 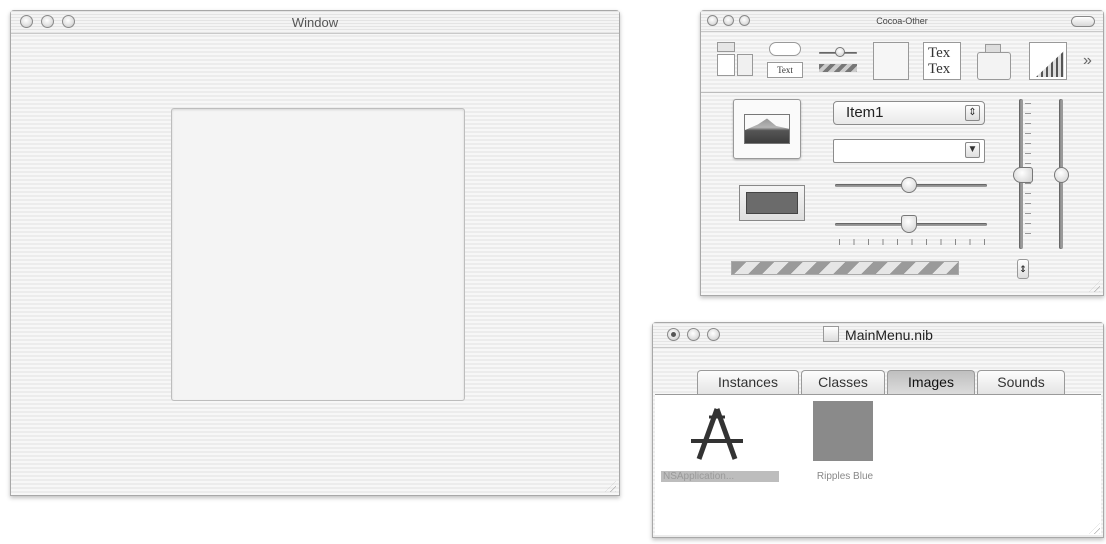 I want to click on window-title: Window, so click(x=315, y=22).